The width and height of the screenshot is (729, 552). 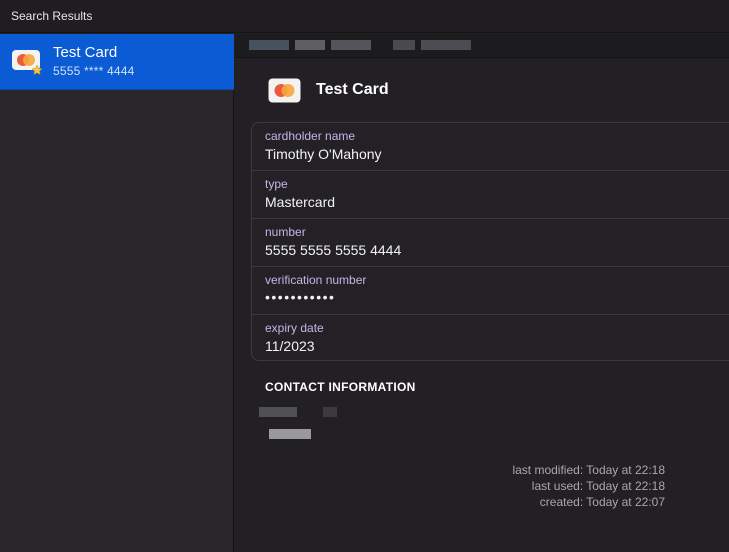 What do you see at coordinates (300, 202) in the screenshot?
I see `field-value: Mastercard` at bounding box center [300, 202].